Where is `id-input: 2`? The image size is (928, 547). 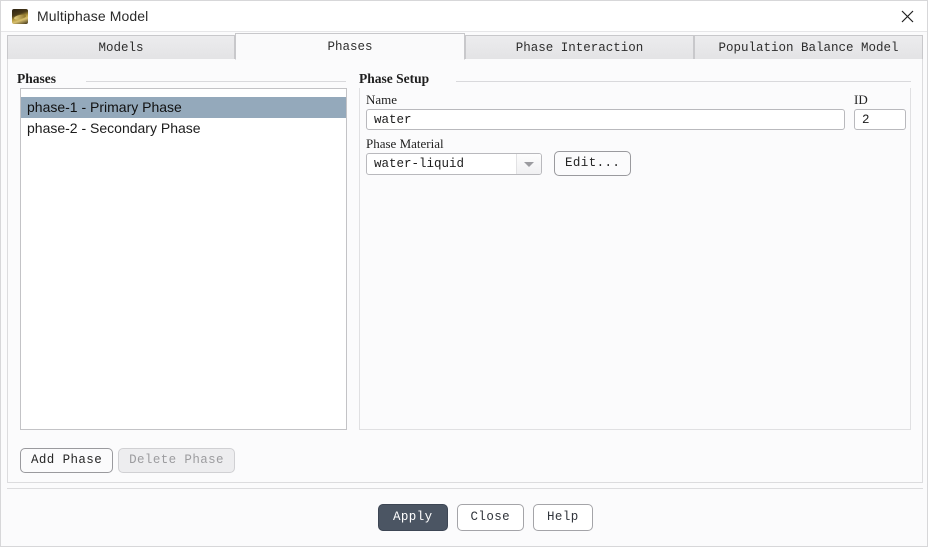 id-input: 2 is located at coordinates (880, 119).